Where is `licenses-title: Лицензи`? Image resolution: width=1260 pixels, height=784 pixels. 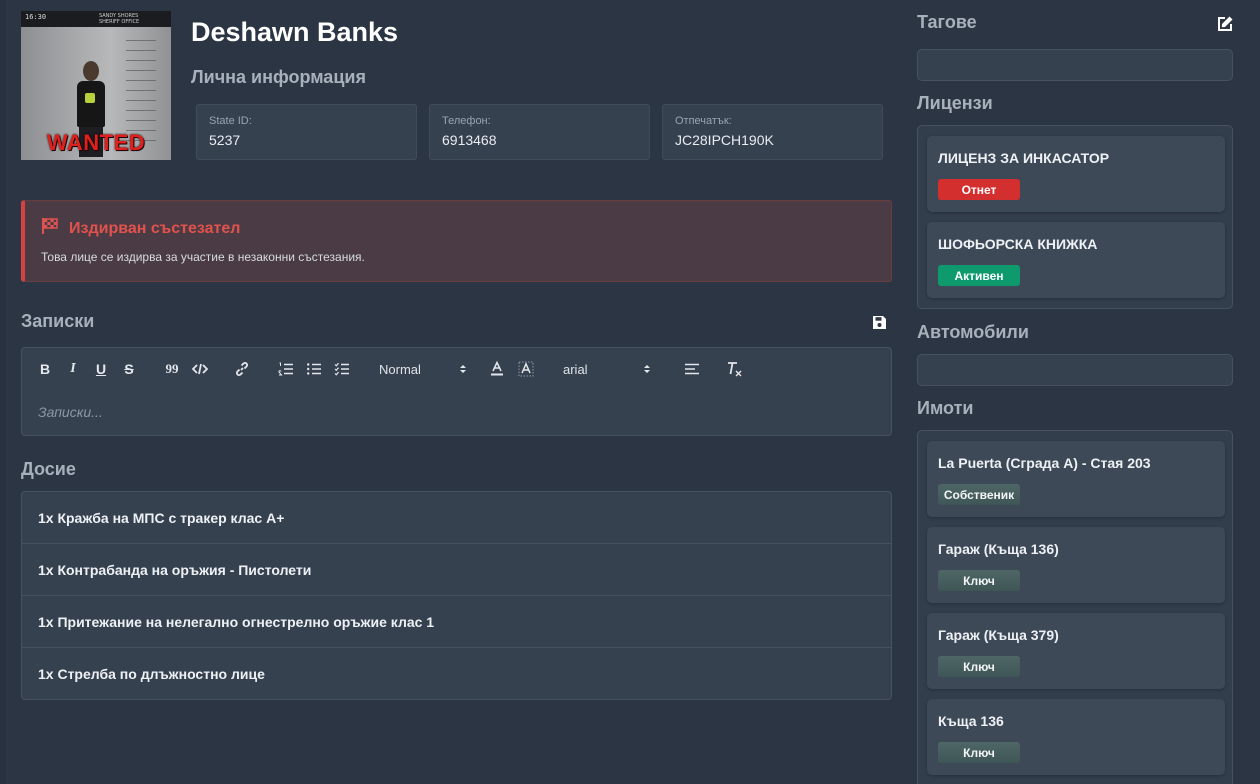 licenses-title: Лицензи is located at coordinates (955, 103).